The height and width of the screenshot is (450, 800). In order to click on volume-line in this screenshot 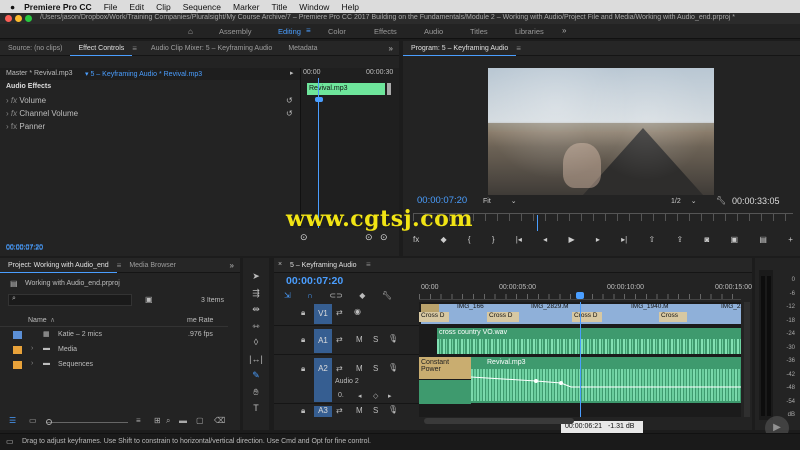, I will do `click(606, 382)`.